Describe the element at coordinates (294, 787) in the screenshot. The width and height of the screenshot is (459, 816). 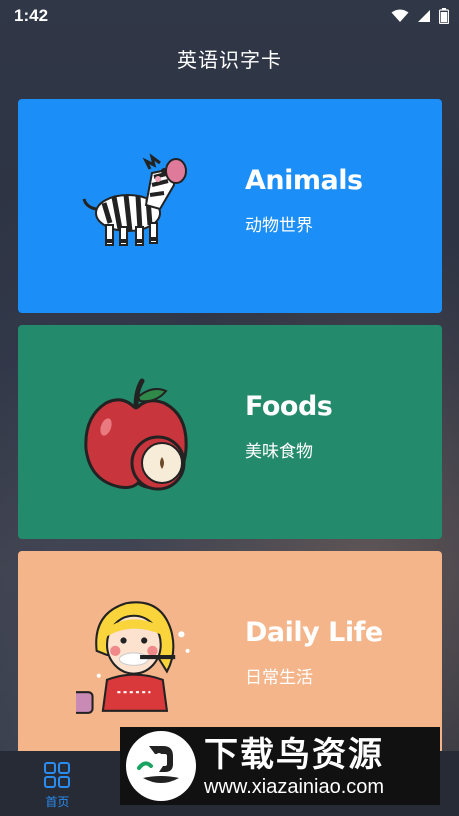
I see `watermark-url: www.xiazainiao.com` at that location.